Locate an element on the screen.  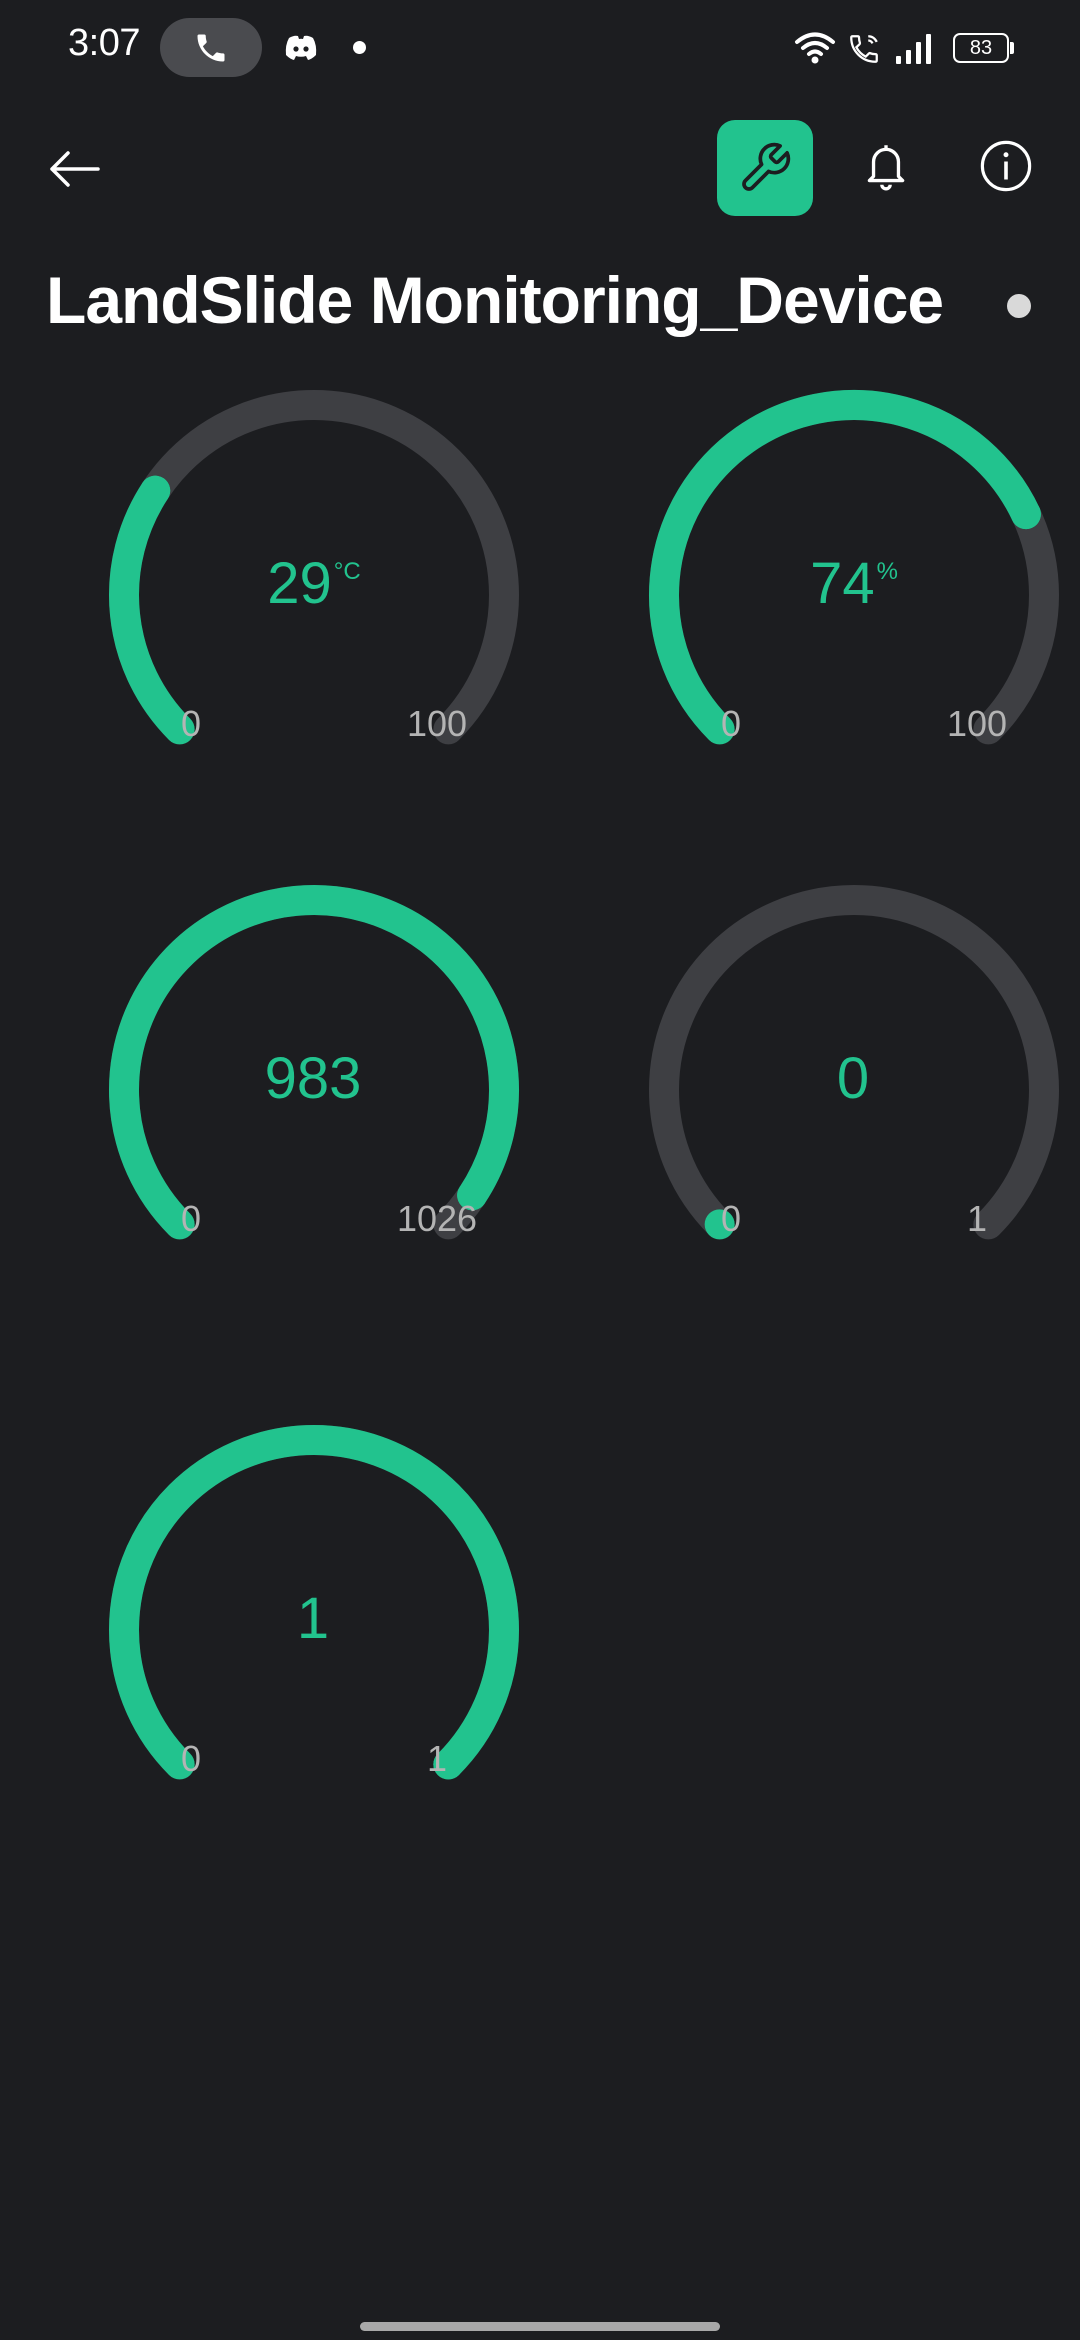
battery-icon: 83 is located at coordinates (981, 48).